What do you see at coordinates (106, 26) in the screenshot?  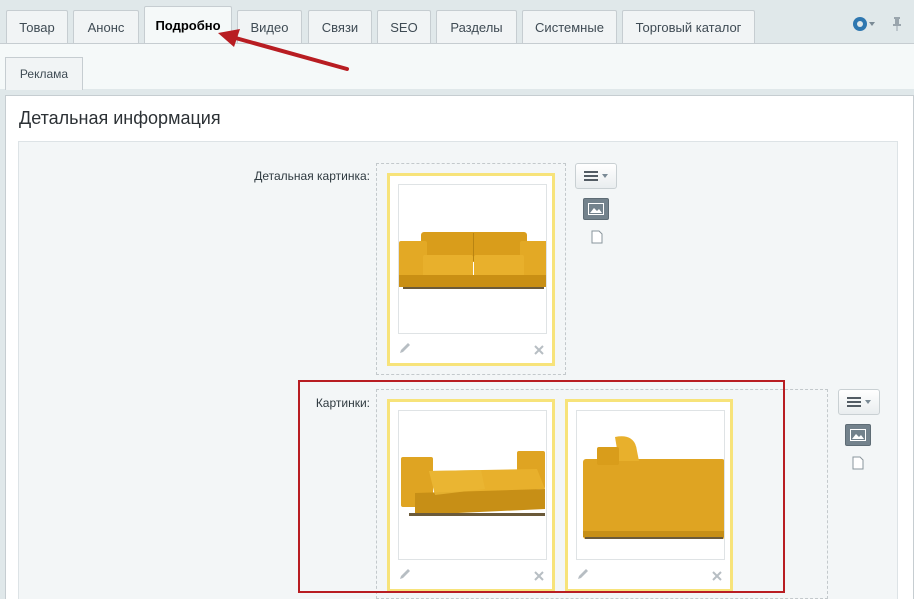 I see `tab-anons: Анонс` at bounding box center [106, 26].